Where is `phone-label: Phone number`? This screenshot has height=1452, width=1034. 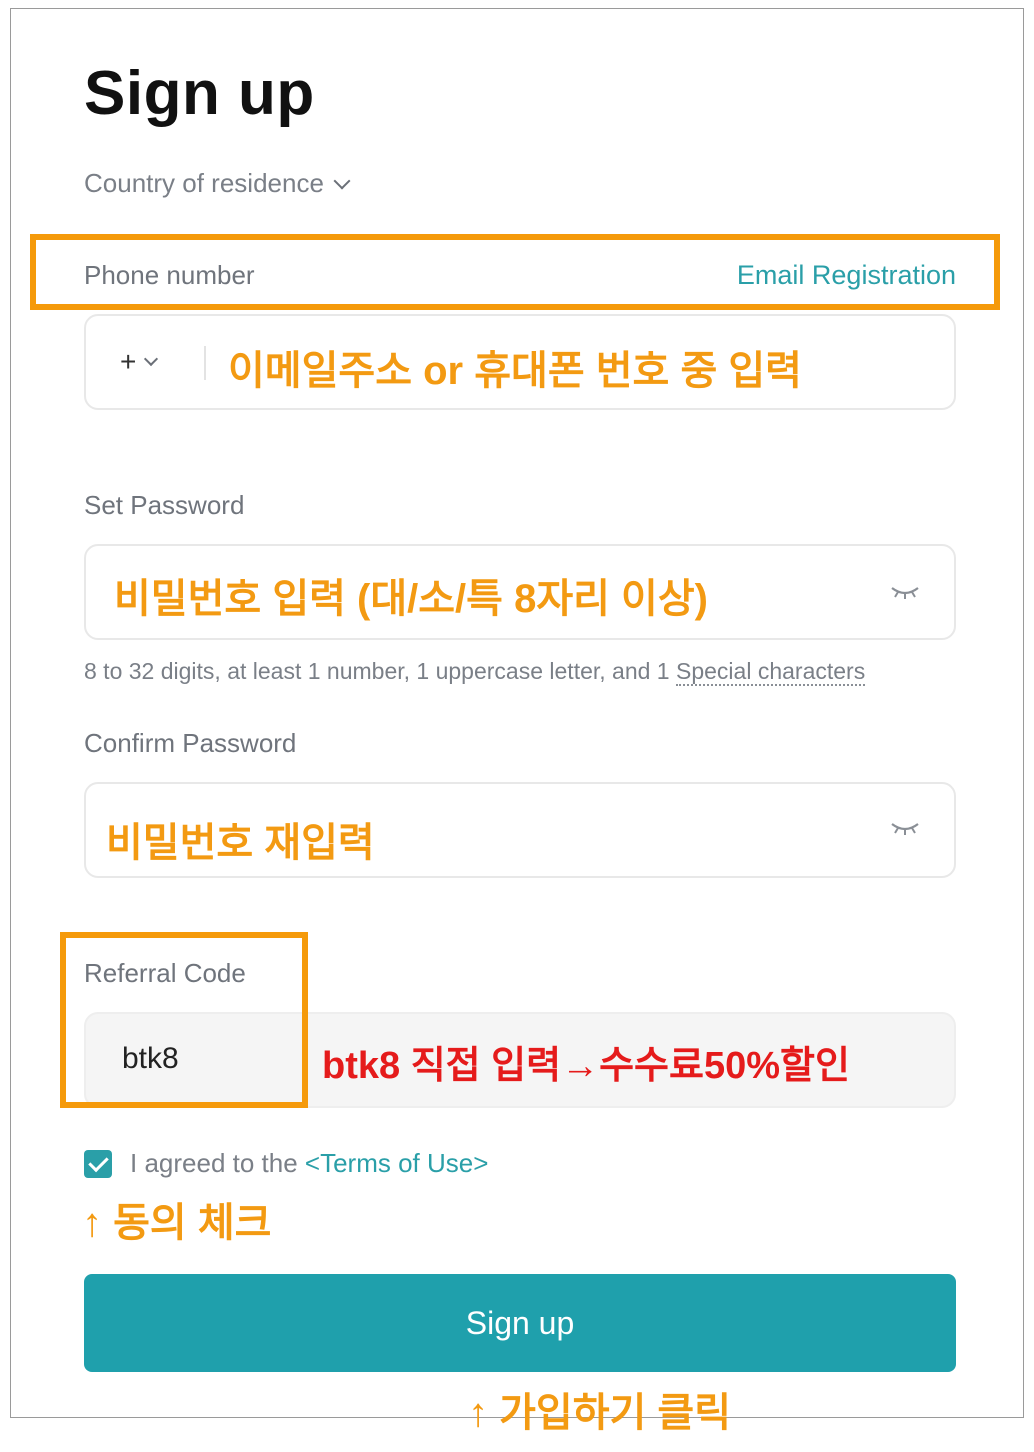 phone-label: Phone number is located at coordinates (169, 275).